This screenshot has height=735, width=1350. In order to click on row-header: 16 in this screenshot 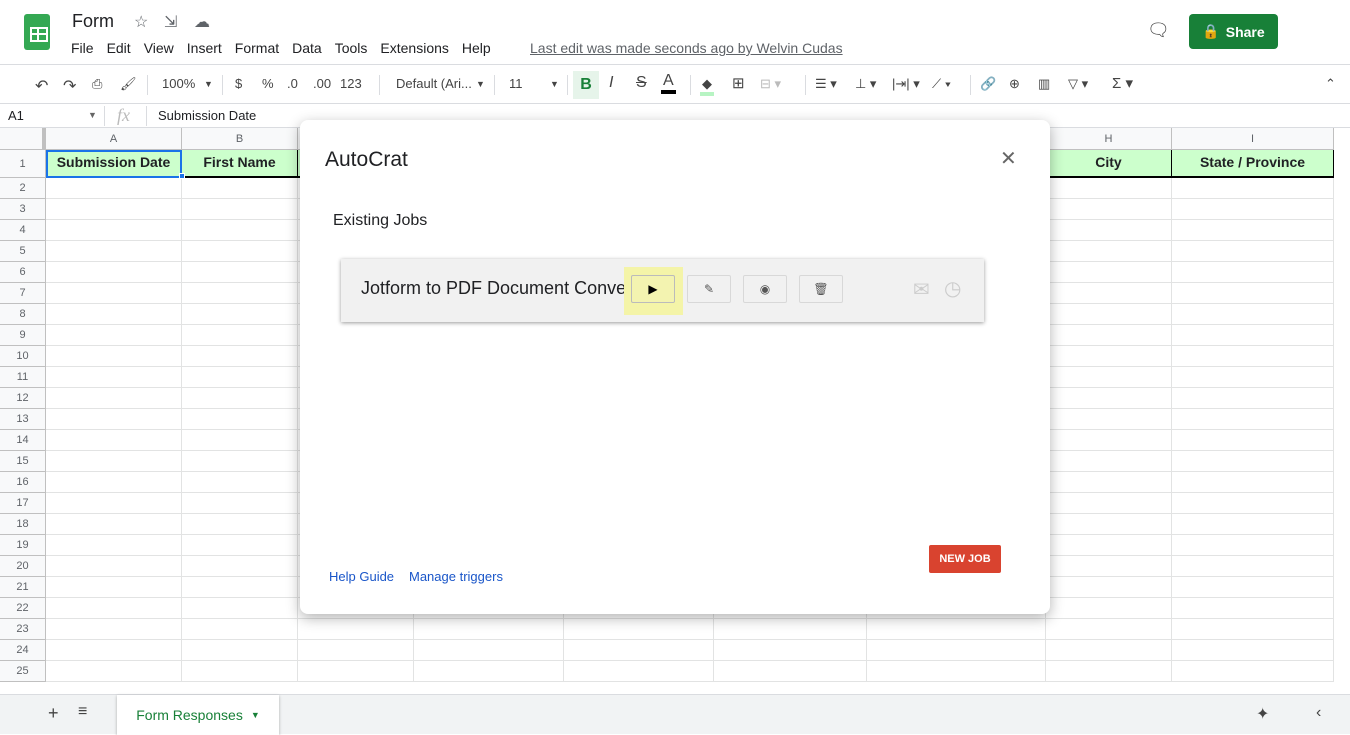, I will do `click(23, 482)`.